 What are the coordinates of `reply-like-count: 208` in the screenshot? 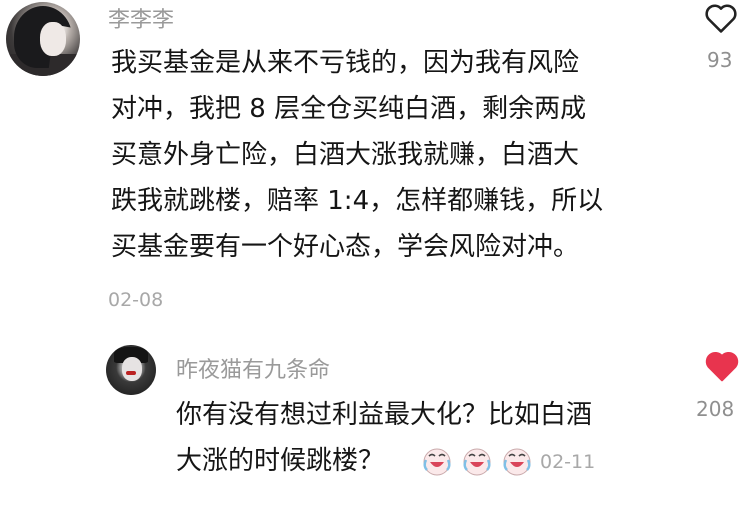 It's located at (715, 409).